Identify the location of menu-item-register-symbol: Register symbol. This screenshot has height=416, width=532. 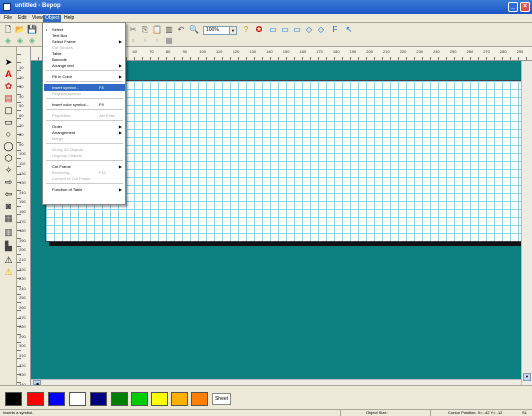
(84, 93).